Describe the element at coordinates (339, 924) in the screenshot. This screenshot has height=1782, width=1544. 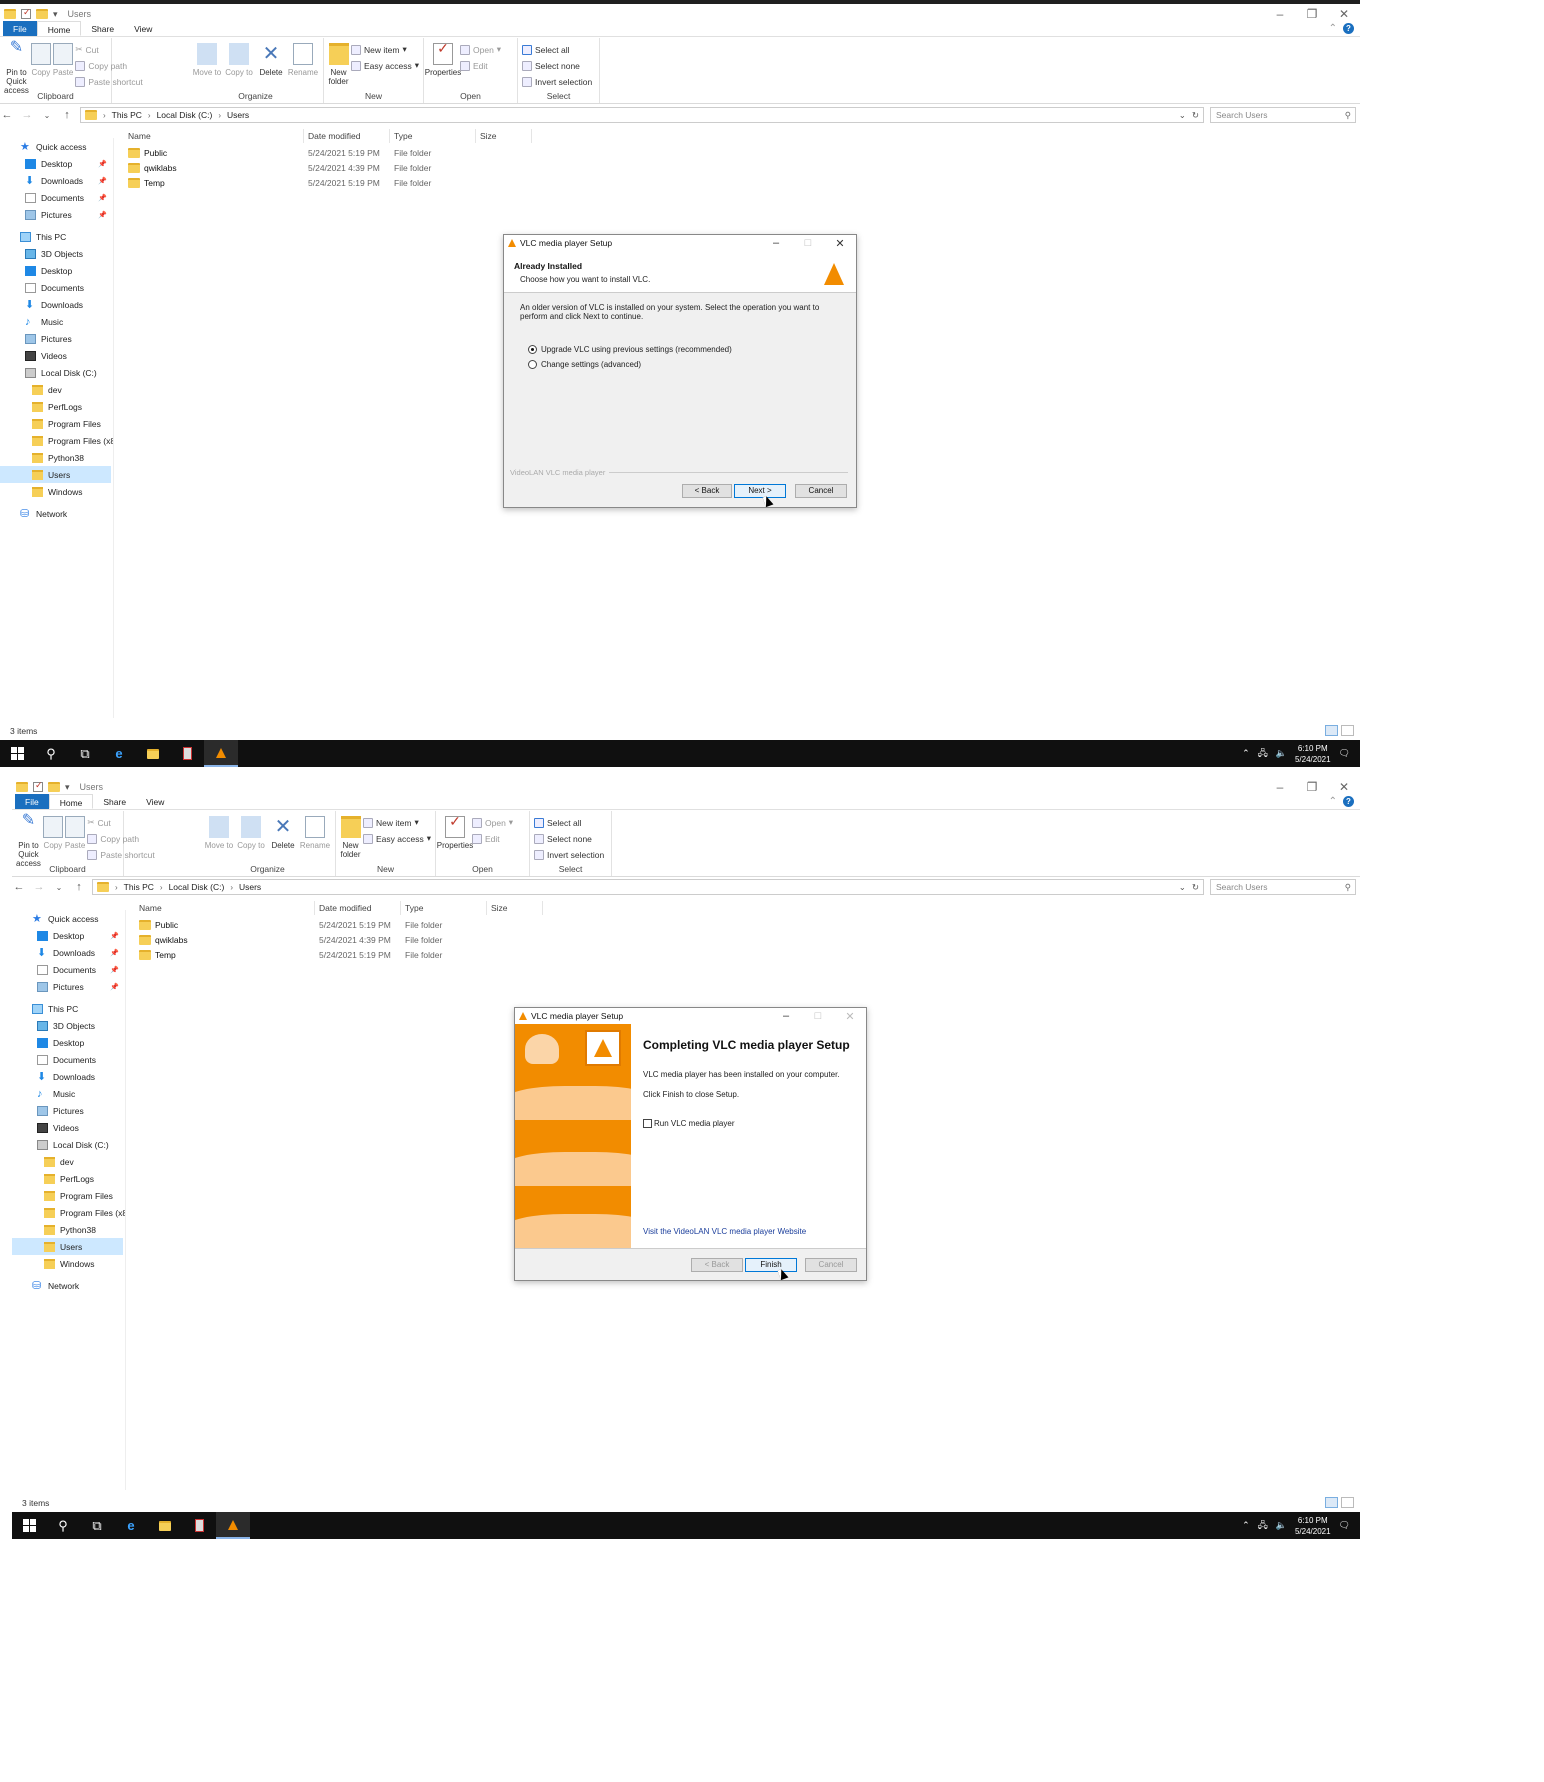
I see `table-row: Public 5/24/2021 5:19 PM File folder` at that location.